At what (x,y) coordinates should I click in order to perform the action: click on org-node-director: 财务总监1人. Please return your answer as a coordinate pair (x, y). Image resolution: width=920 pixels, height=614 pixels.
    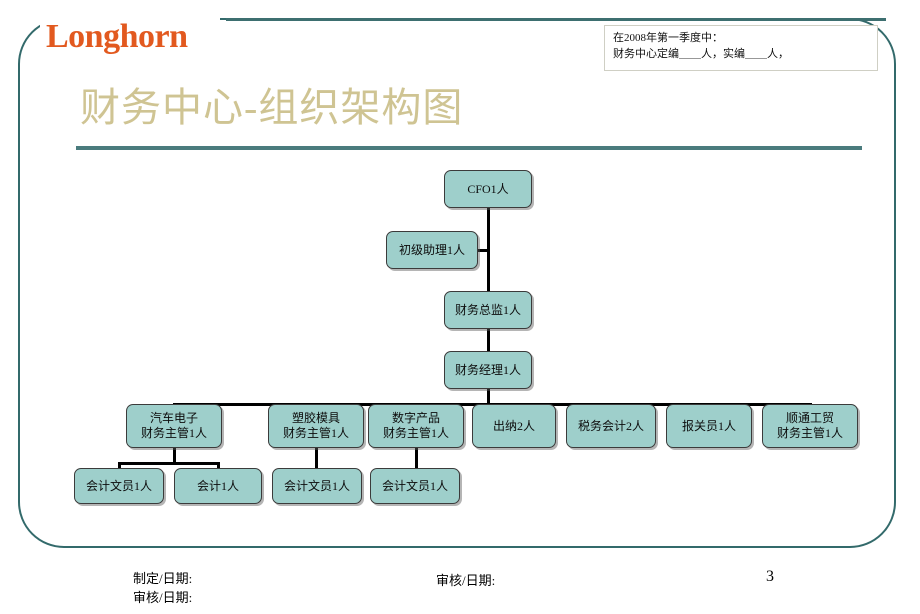
    Looking at the image, I should click on (488, 310).